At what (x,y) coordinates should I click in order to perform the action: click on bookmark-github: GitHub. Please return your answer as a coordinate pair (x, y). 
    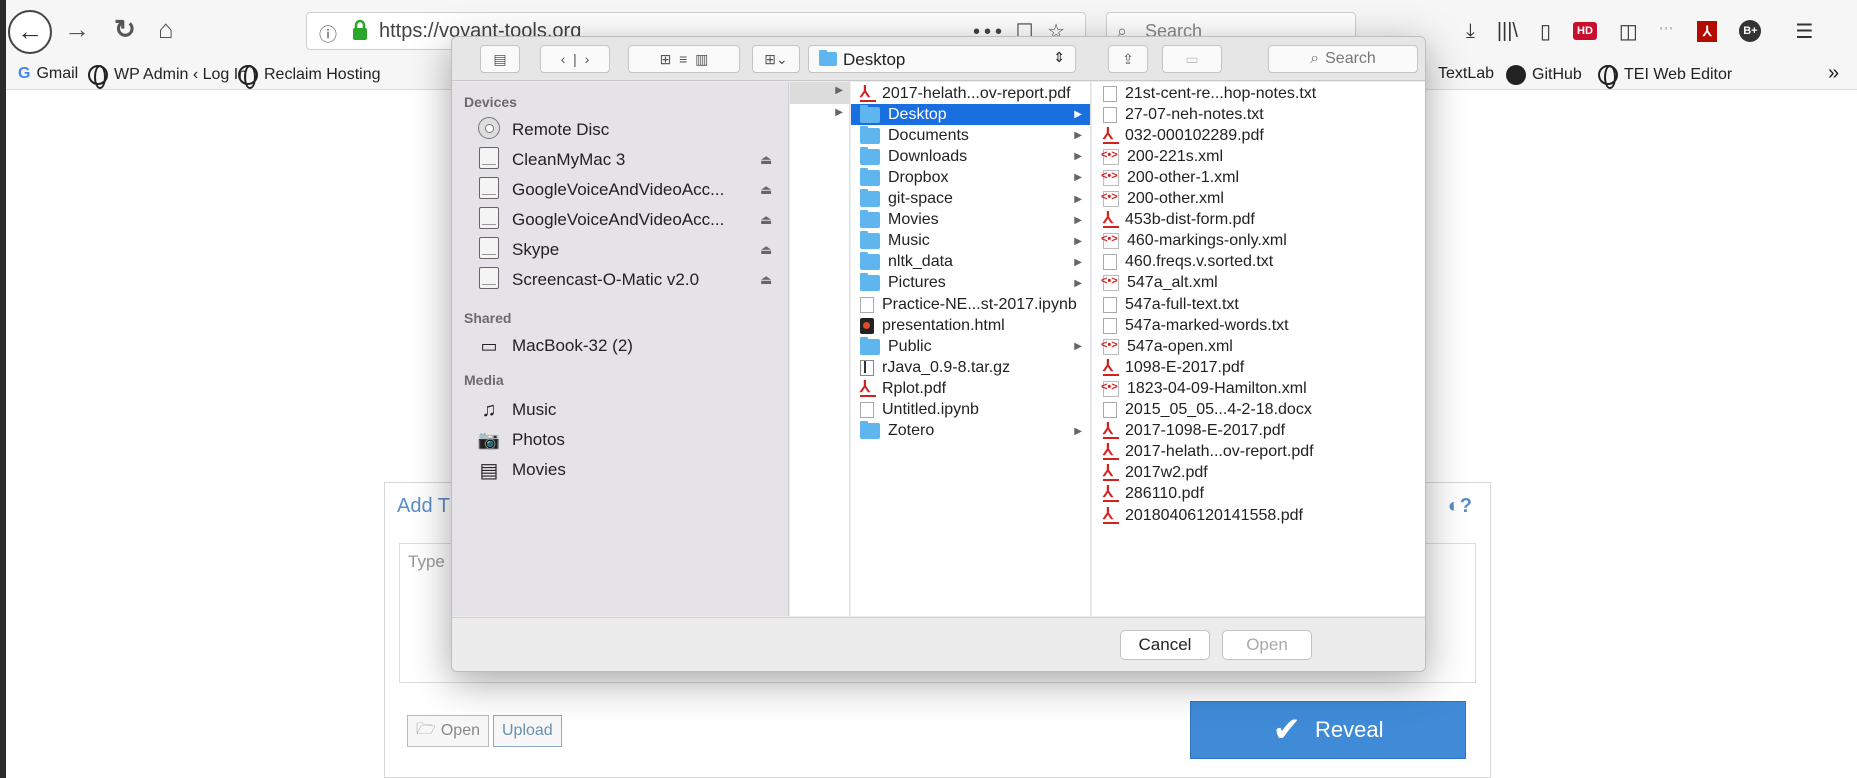
    Looking at the image, I should click on (1544, 75).